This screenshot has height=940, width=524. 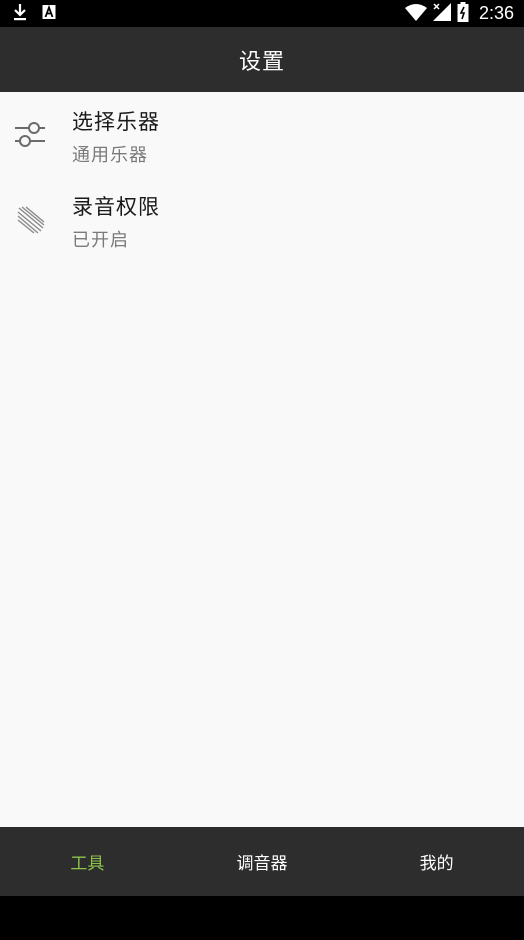 What do you see at coordinates (49, 14) in the screenshot?
I see `a-badge-icon` at bounding box center [49, 14].